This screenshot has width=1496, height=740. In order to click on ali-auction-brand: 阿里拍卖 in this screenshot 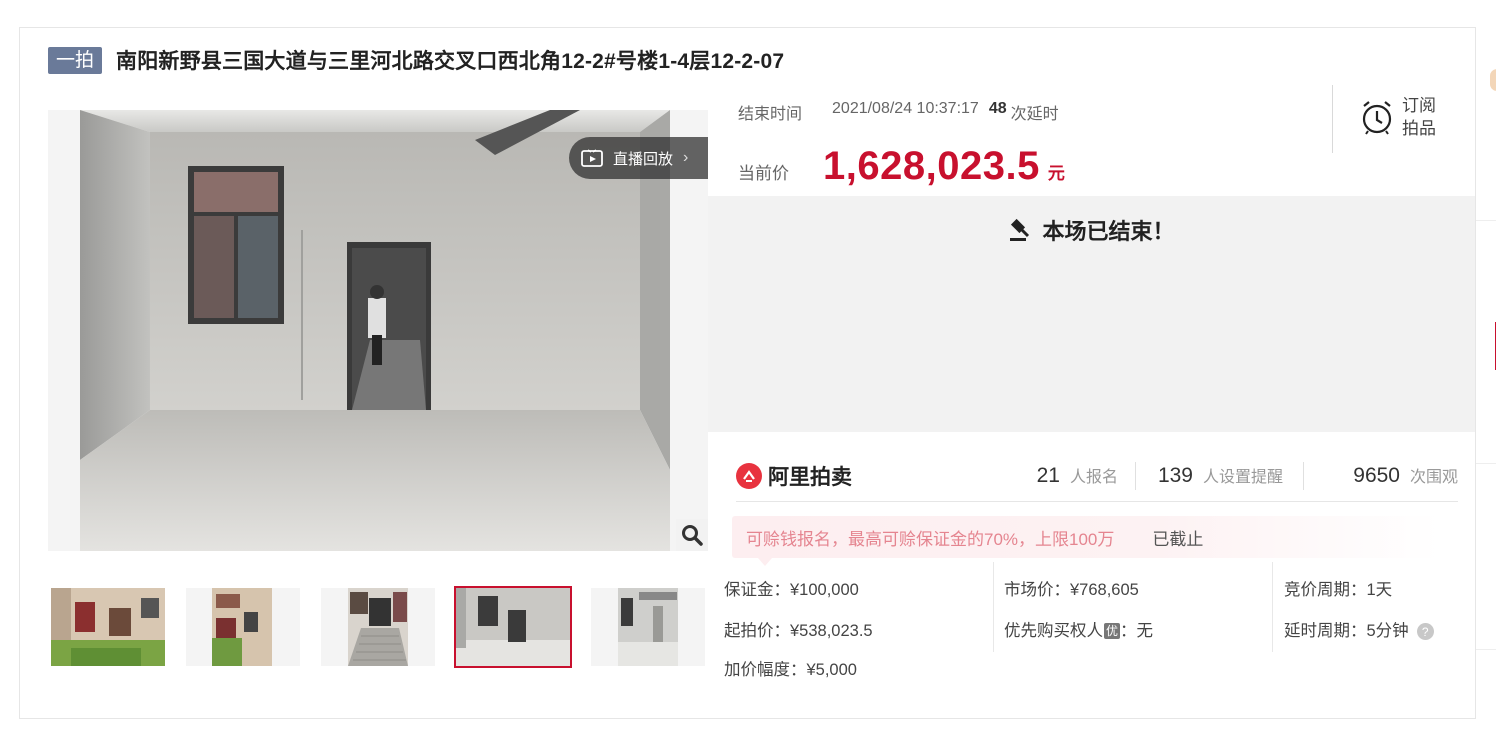, I will do `click(810, 477)`.